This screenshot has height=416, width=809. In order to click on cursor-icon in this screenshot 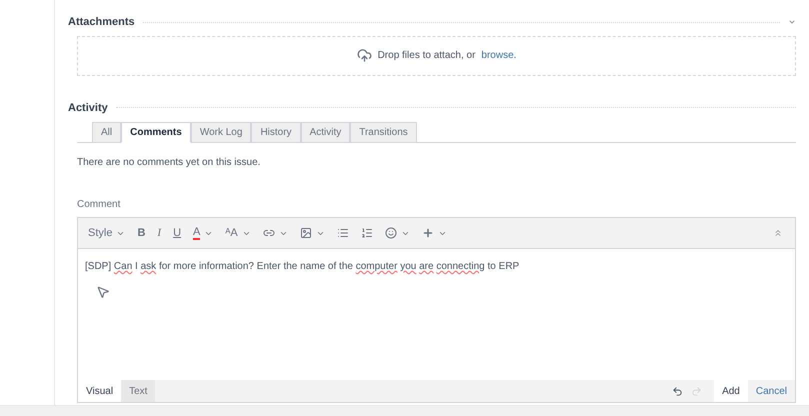, I will do `click(103, 292)`.